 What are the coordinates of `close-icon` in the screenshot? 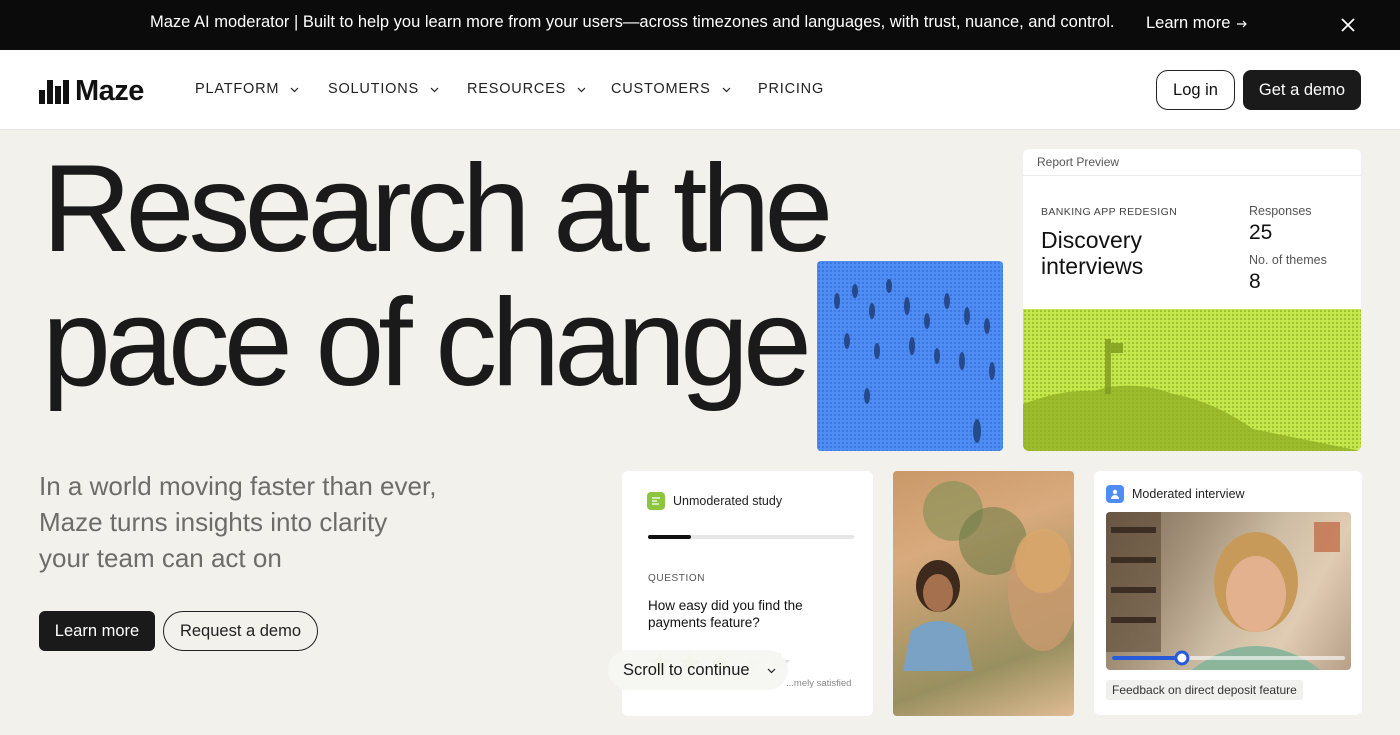 It's located at (1348, 25).